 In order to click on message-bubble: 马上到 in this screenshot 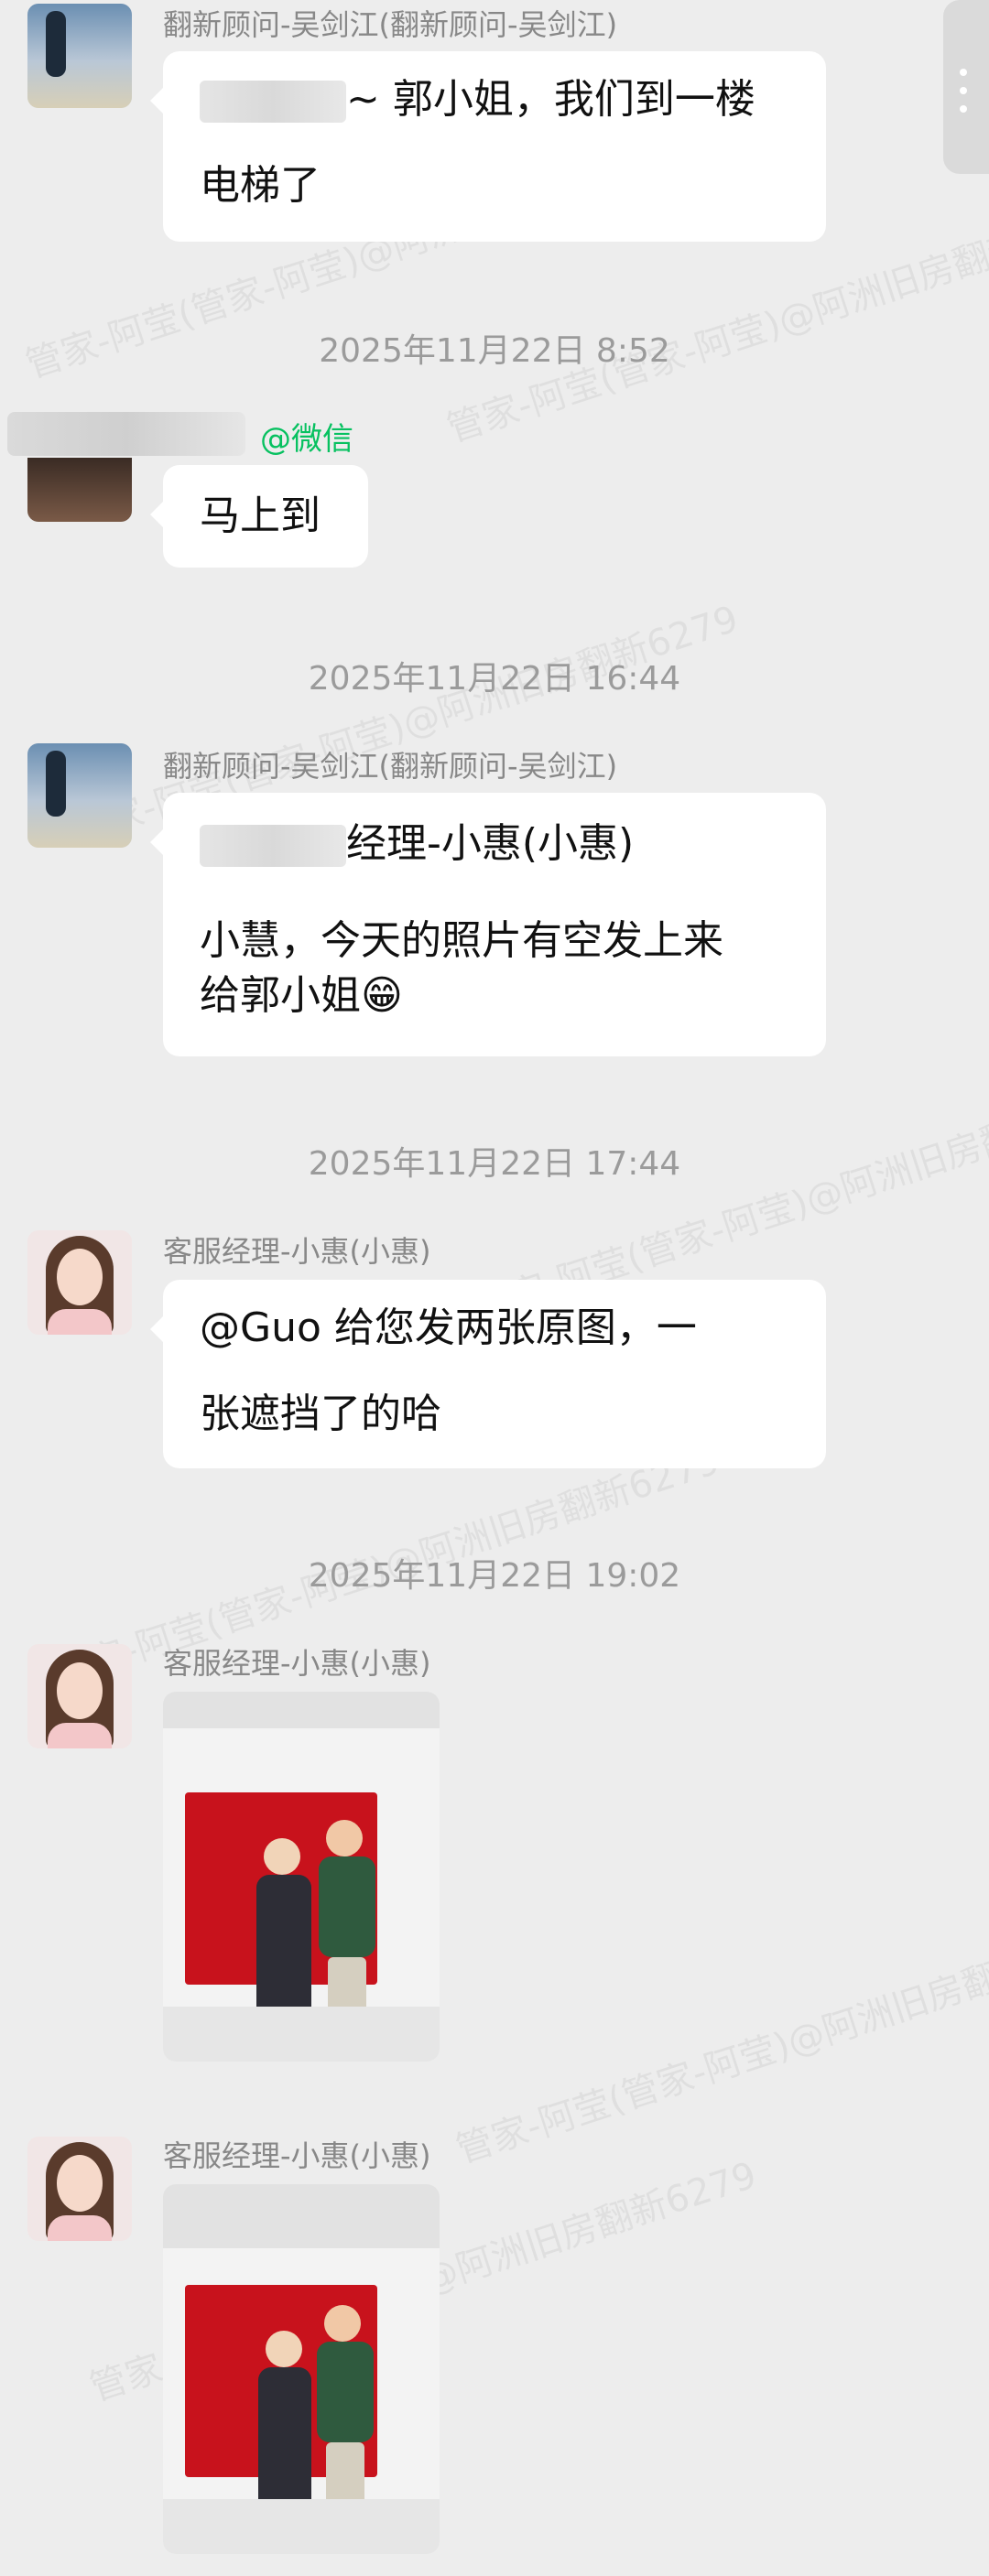, I will do `click(259, 517)`.